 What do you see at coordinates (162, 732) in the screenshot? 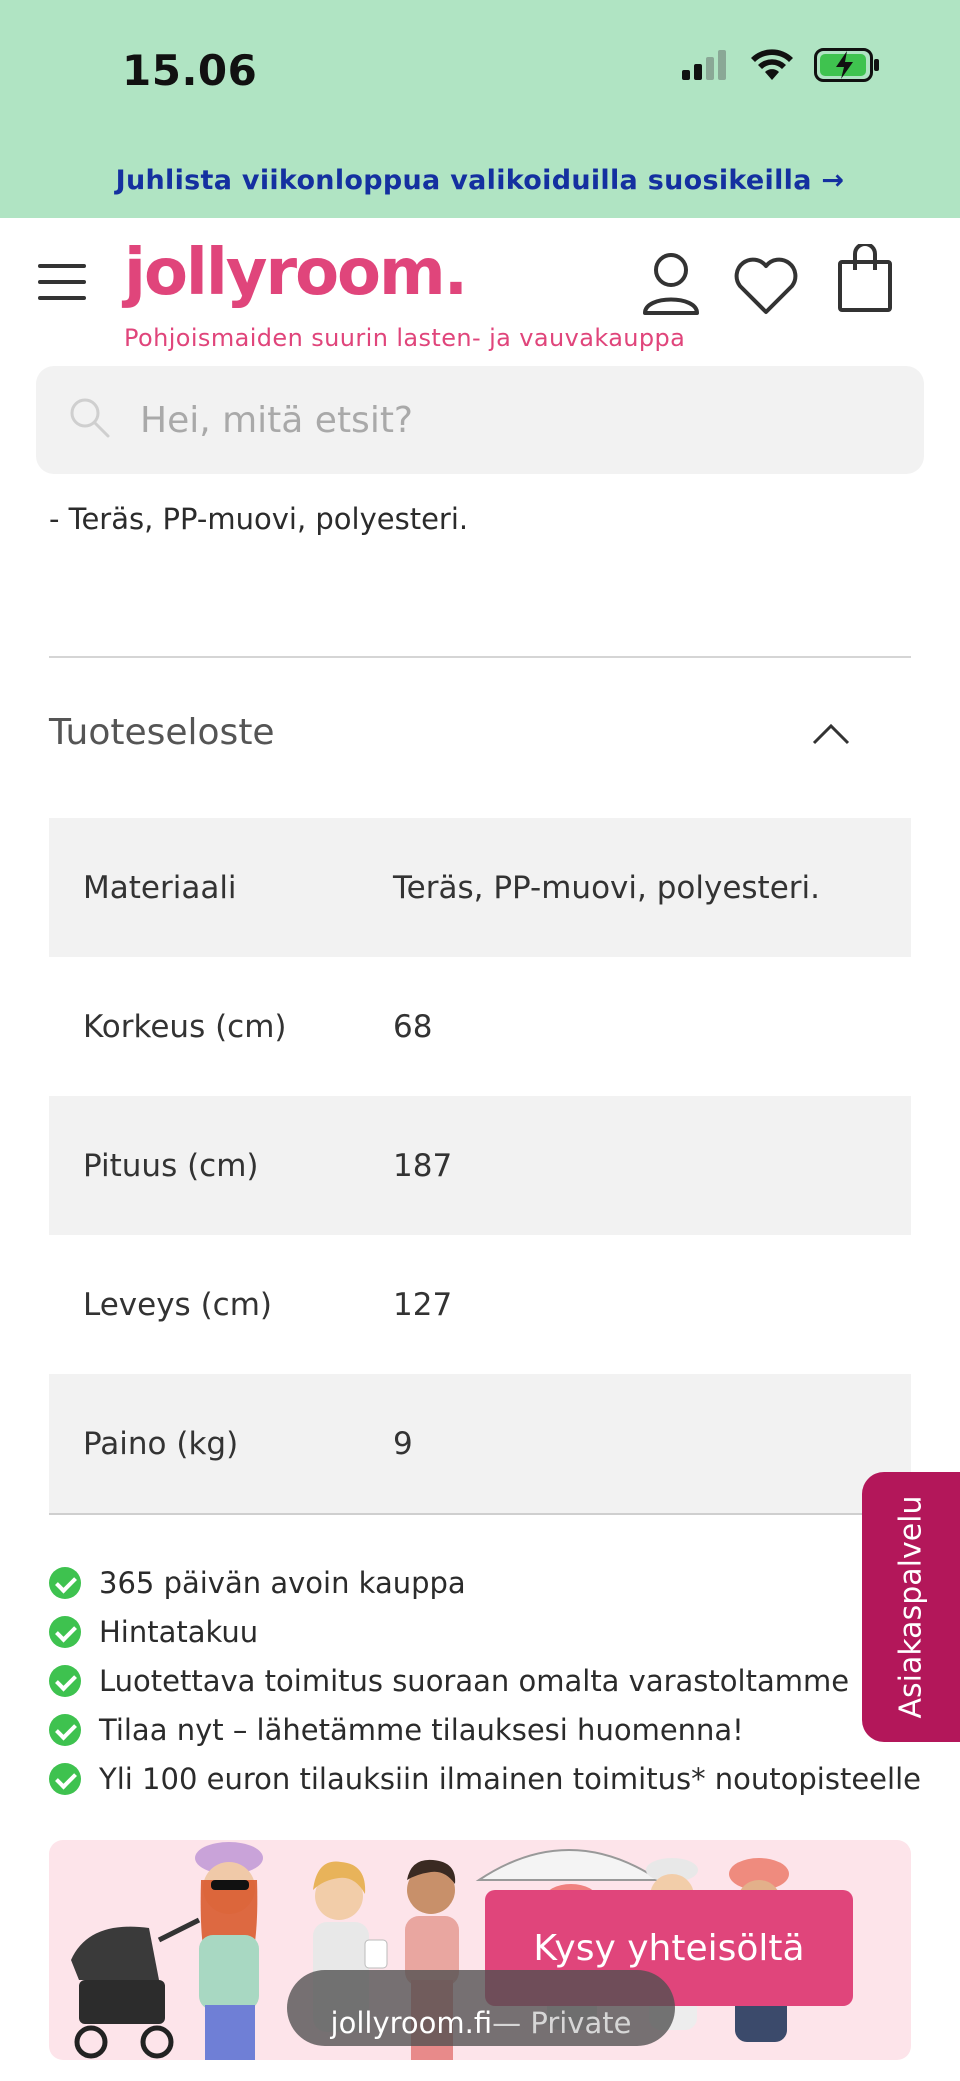
I see `product-specs-title: Tuoteseloste` at bounding box center [162, 732].